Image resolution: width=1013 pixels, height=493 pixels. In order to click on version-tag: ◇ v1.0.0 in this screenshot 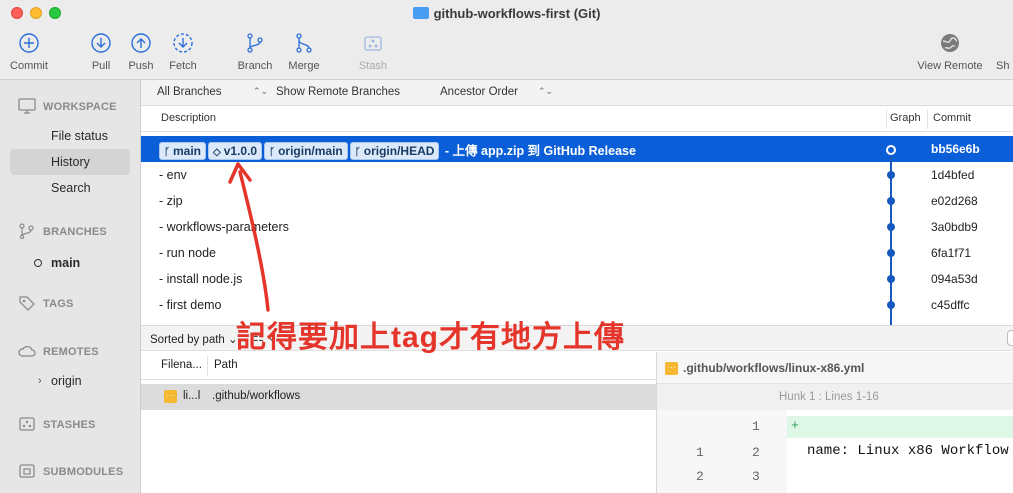, I will do `click(235, 151)`.